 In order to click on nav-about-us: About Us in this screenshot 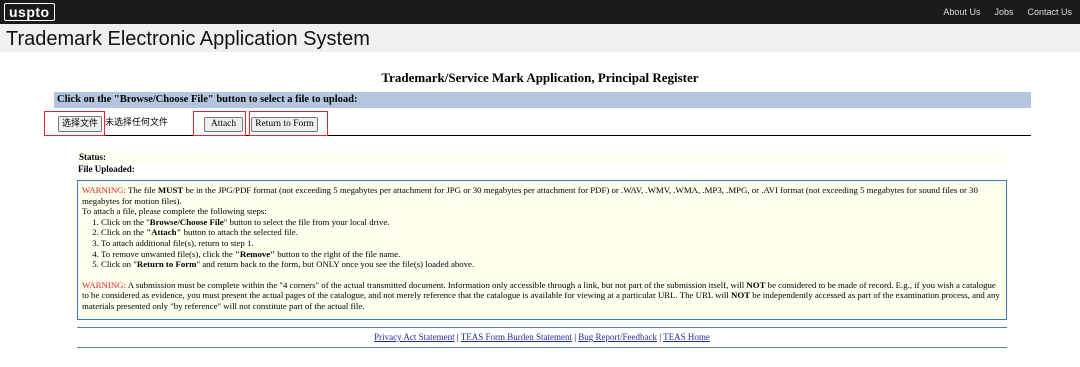, I will do `click(961, 12)`.